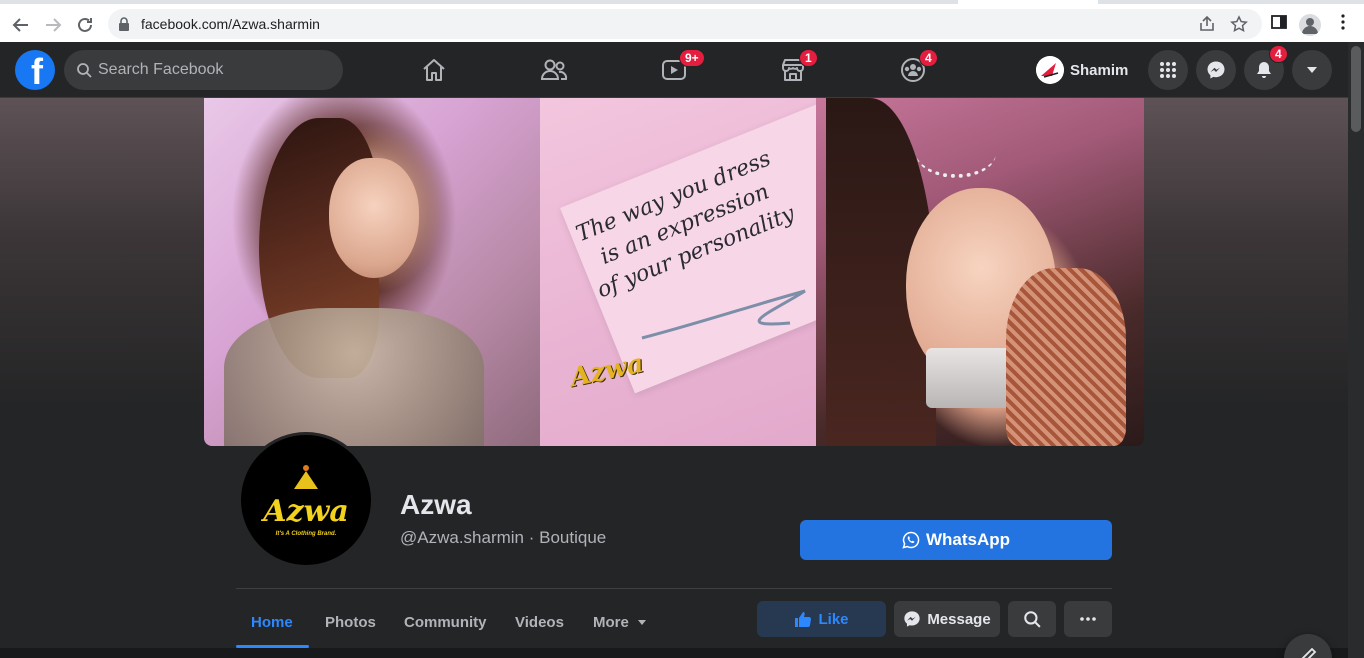 This screenshot has width=1364, height=658. I want to click on reload-button, so click(85, 25).